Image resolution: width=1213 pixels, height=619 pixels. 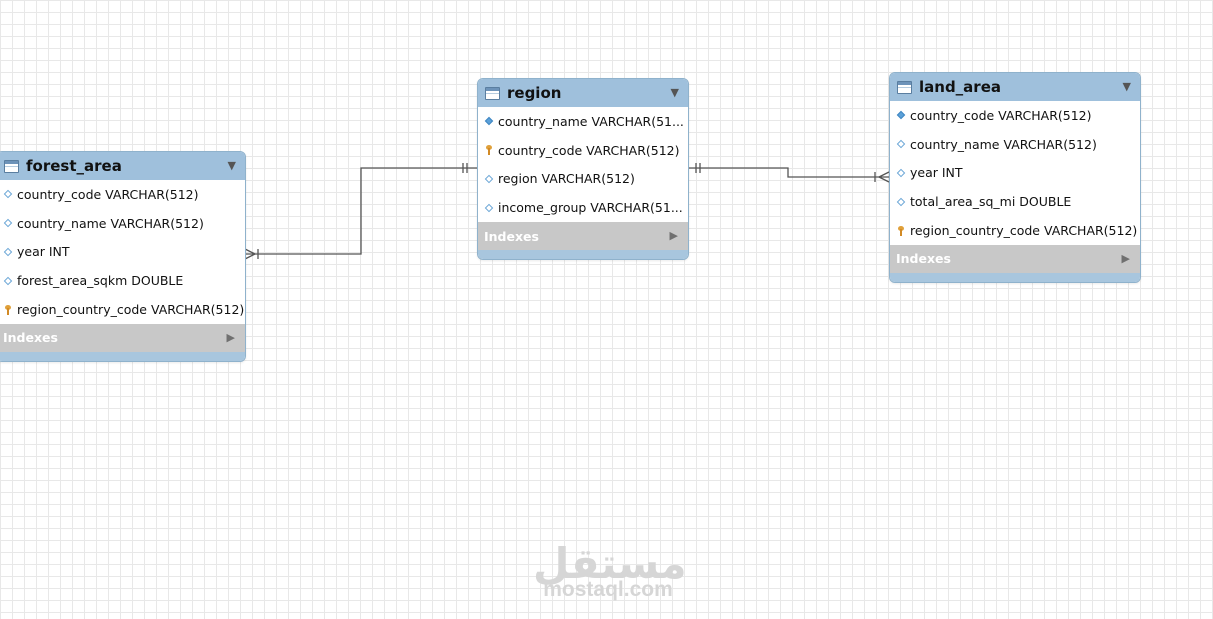 What do you see at coordinates (610, 572) in the screenshot?
I see `watermark: مستقل mostaql.com` at bounding box center [610, 572].